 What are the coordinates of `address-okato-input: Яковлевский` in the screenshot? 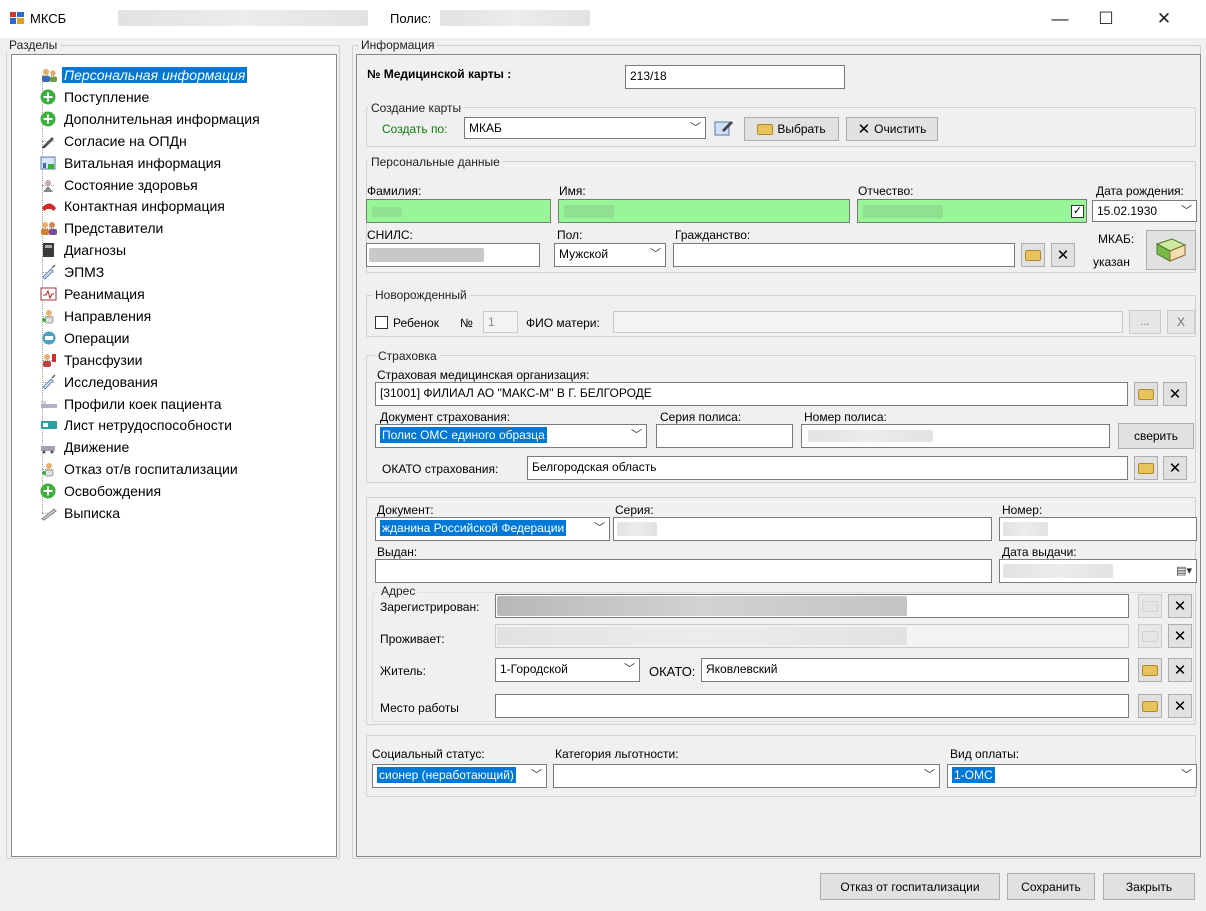 It's located at (915, 670).